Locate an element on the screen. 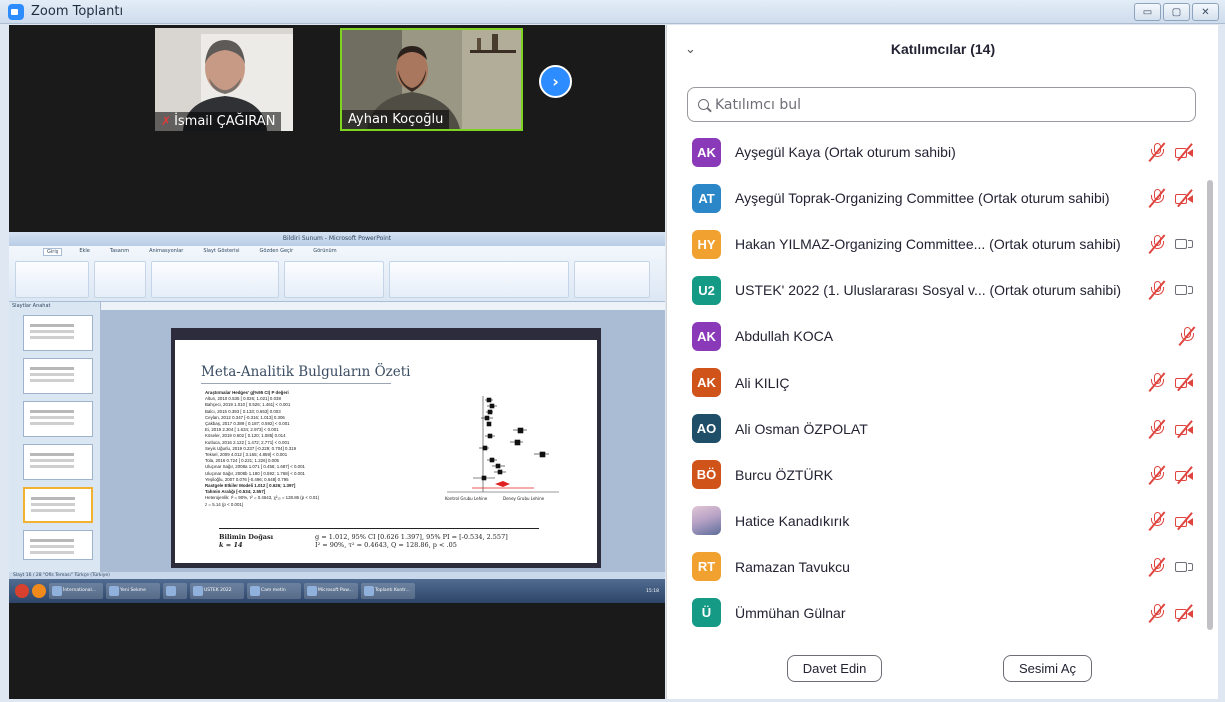  participant-list-scrollbar is located at coordinates (1210, 405).